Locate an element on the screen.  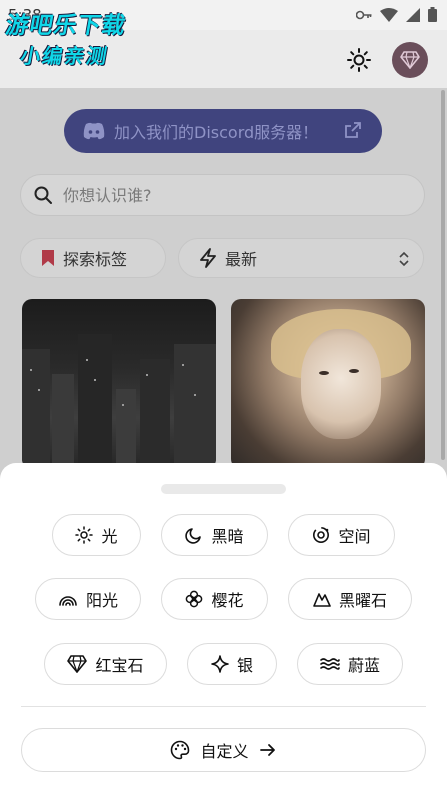
custom-theme-label: 自定义 is located at coordinates (224, 751).